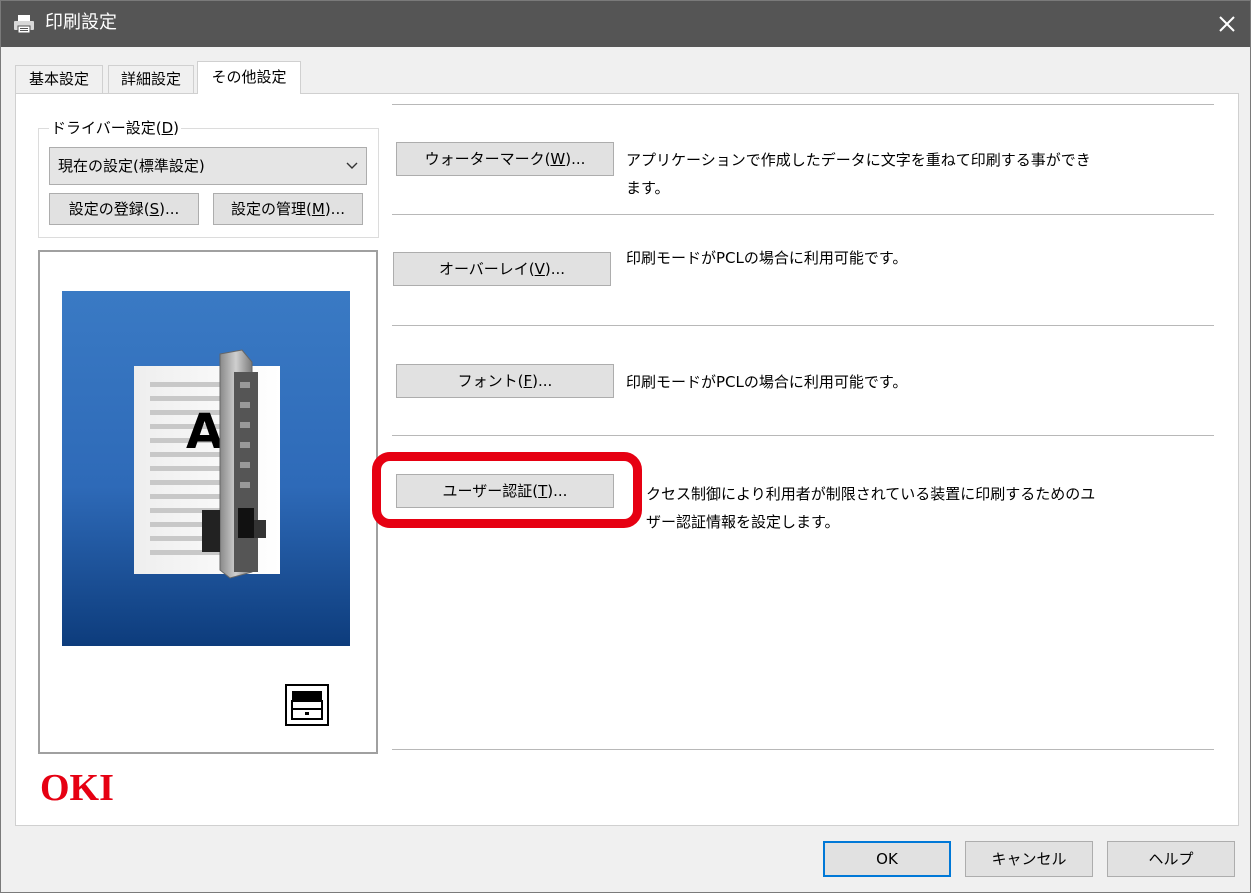  What do you see at coordinates (858, 174) in the screenshot?
I see `watermark-description: アプリケーションで作成したデータに文字を重ねて印刷する事ができ ます。` at bounding box center [858, 174].